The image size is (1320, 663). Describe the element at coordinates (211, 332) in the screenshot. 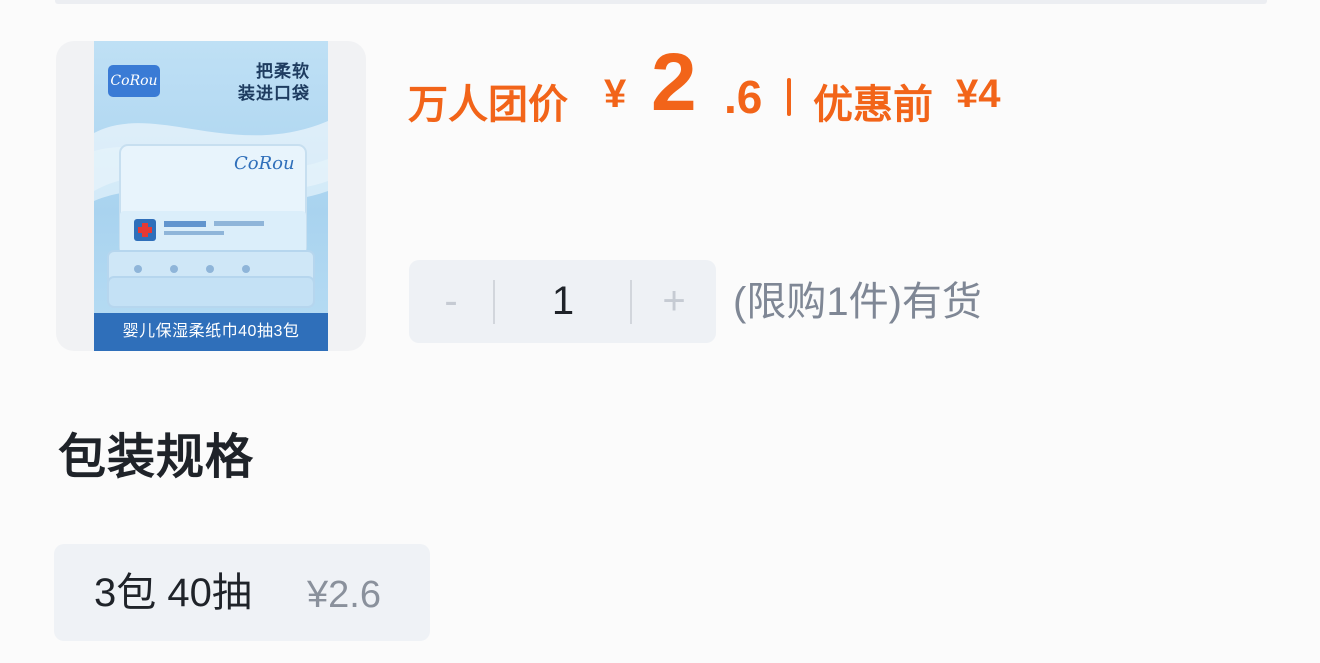

I see `pack-name-banner: 婴儿保湿柔纸巾40抽3包` at that location.